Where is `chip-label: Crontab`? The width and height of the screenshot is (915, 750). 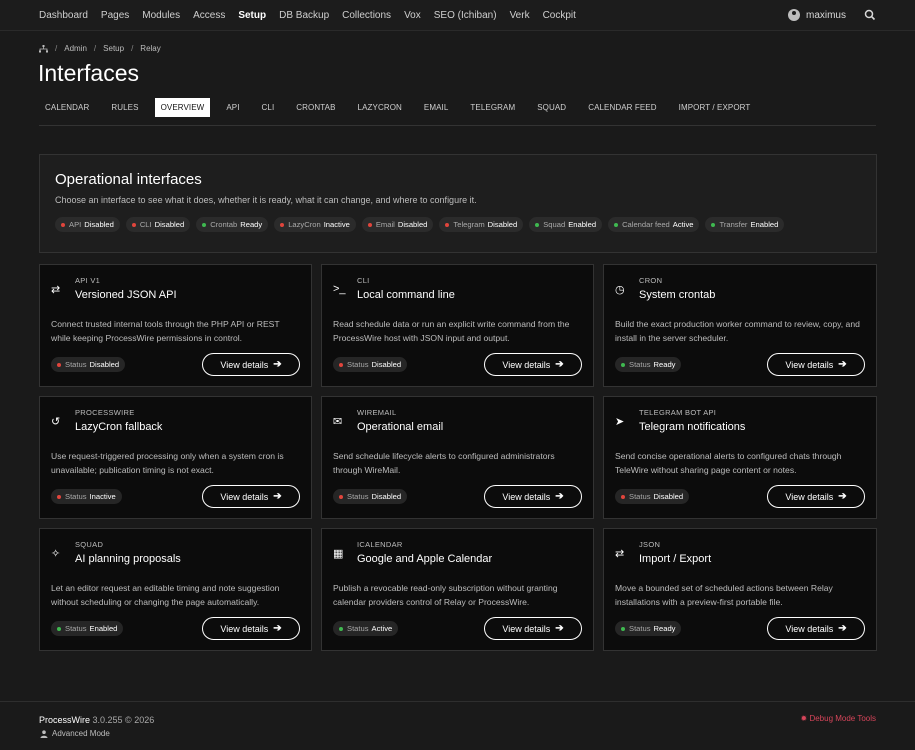 chip-label: Crontab is located at coordinates (224, 224).